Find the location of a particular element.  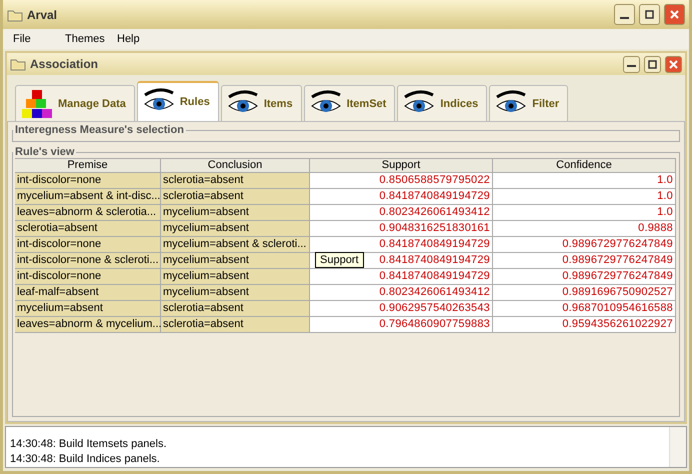

column-header: Support is located at coordinates (401, 165).